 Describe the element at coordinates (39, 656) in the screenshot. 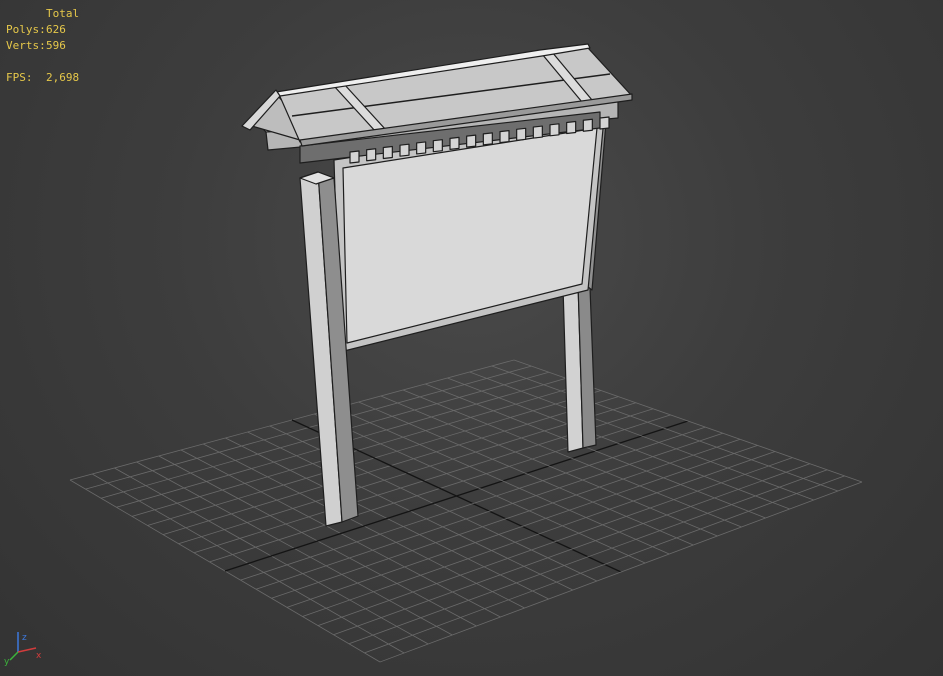

I see `x-axis-label: x` at that location.